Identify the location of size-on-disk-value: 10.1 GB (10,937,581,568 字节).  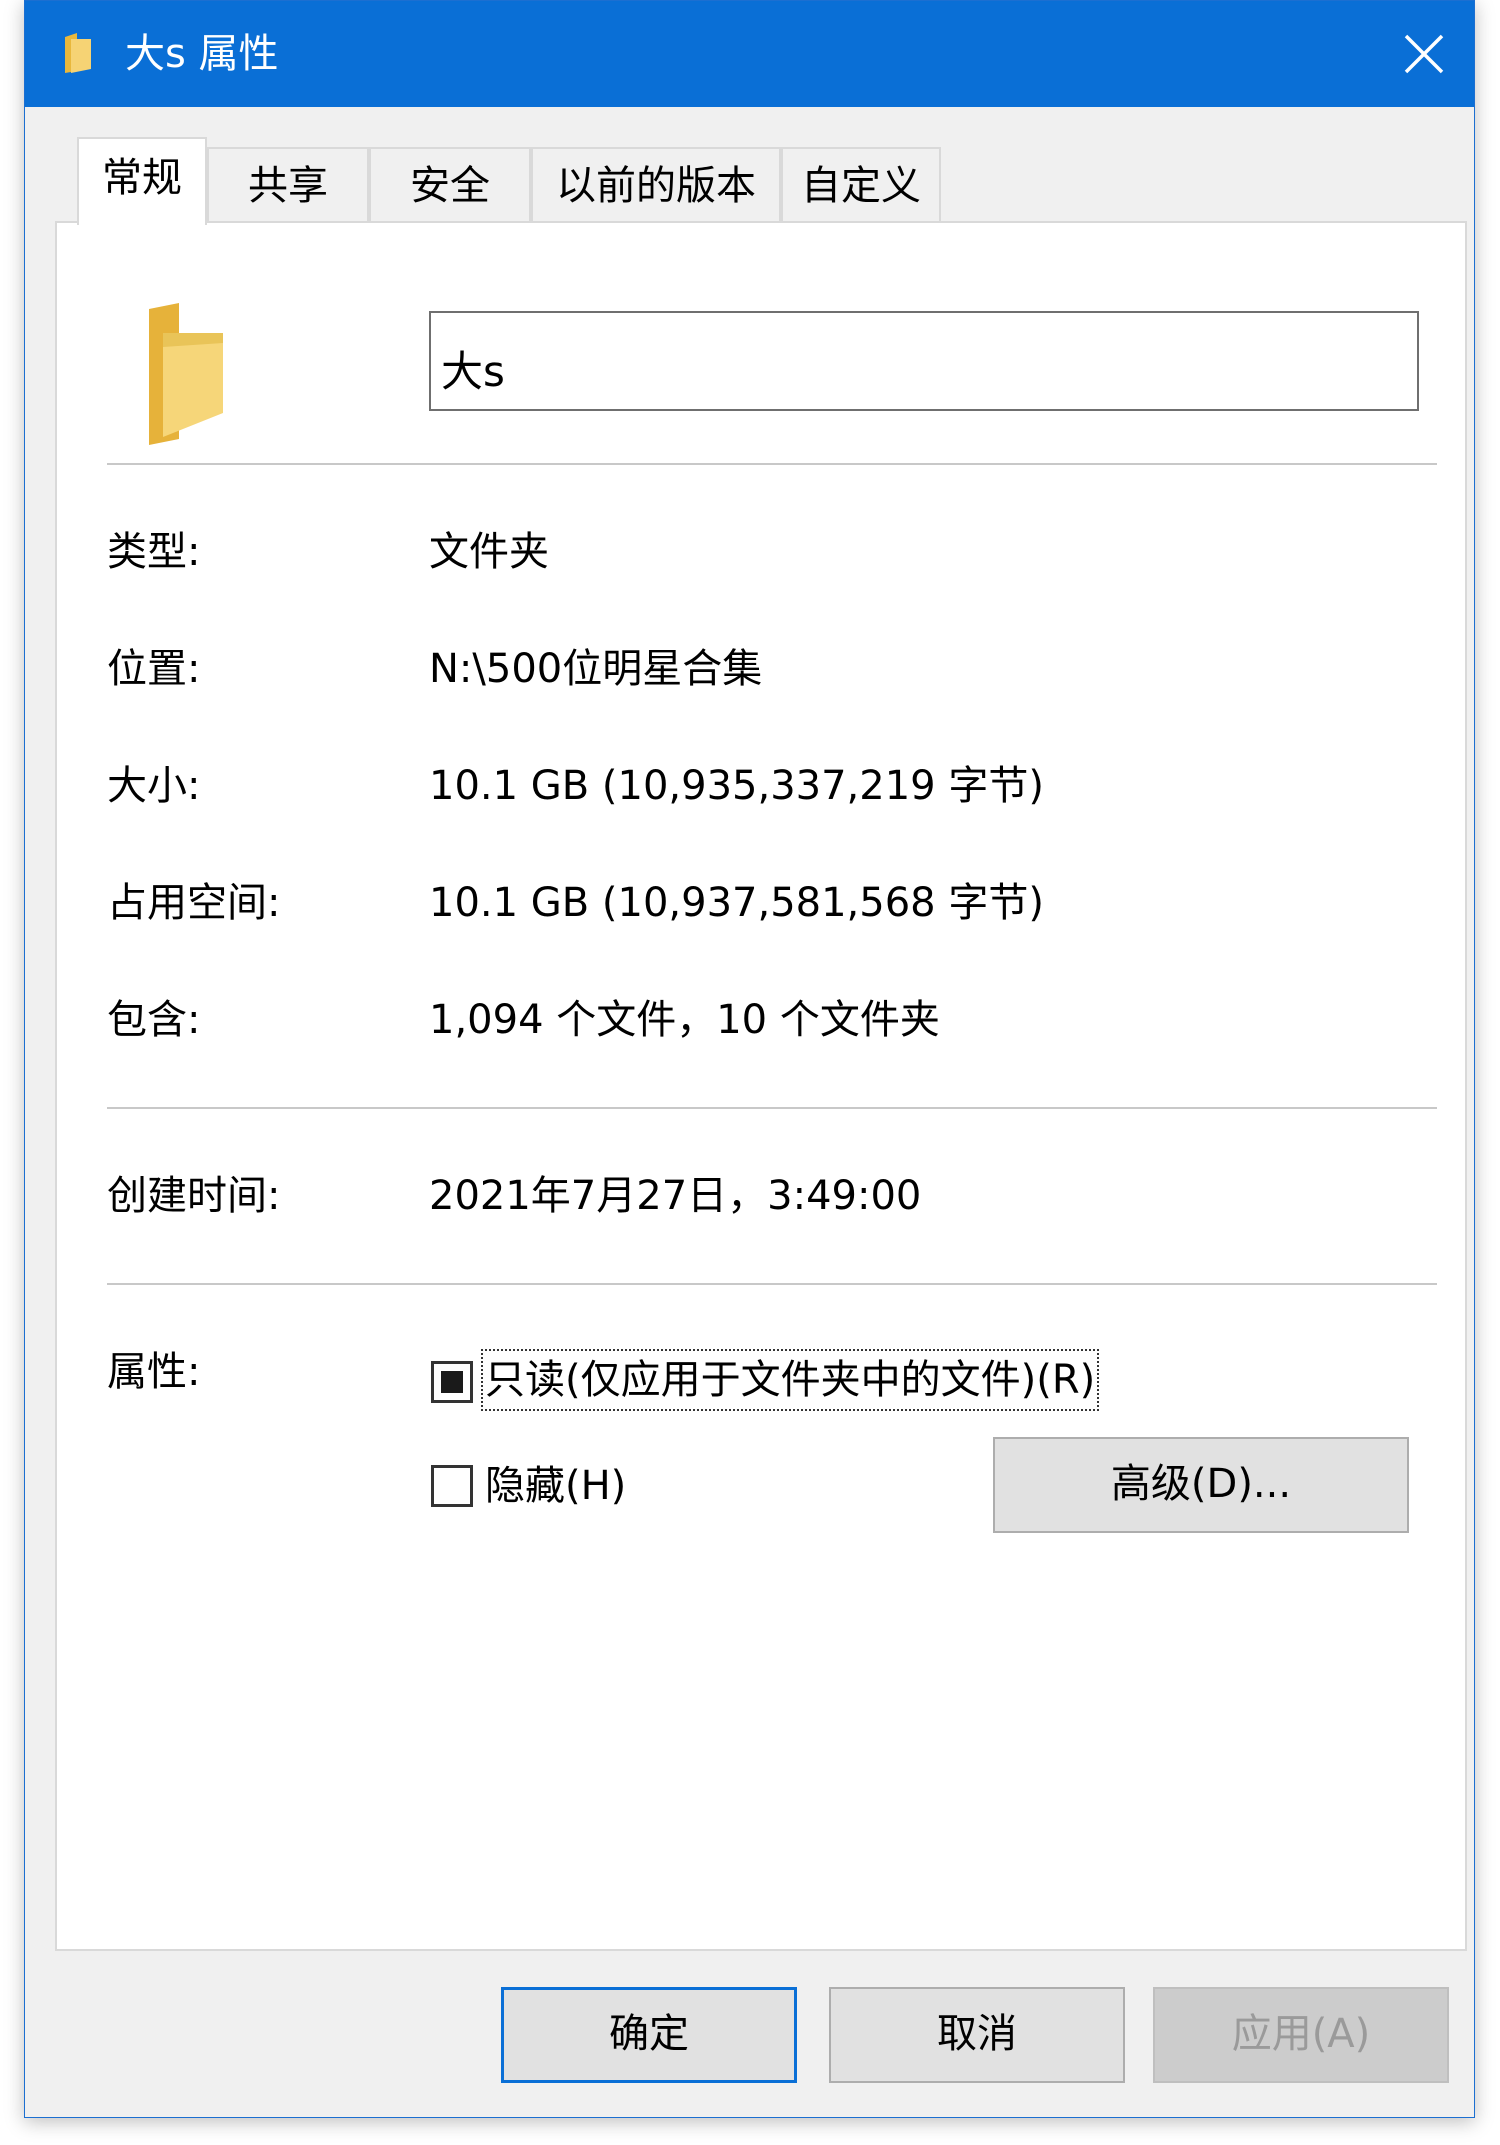
(736, 903).